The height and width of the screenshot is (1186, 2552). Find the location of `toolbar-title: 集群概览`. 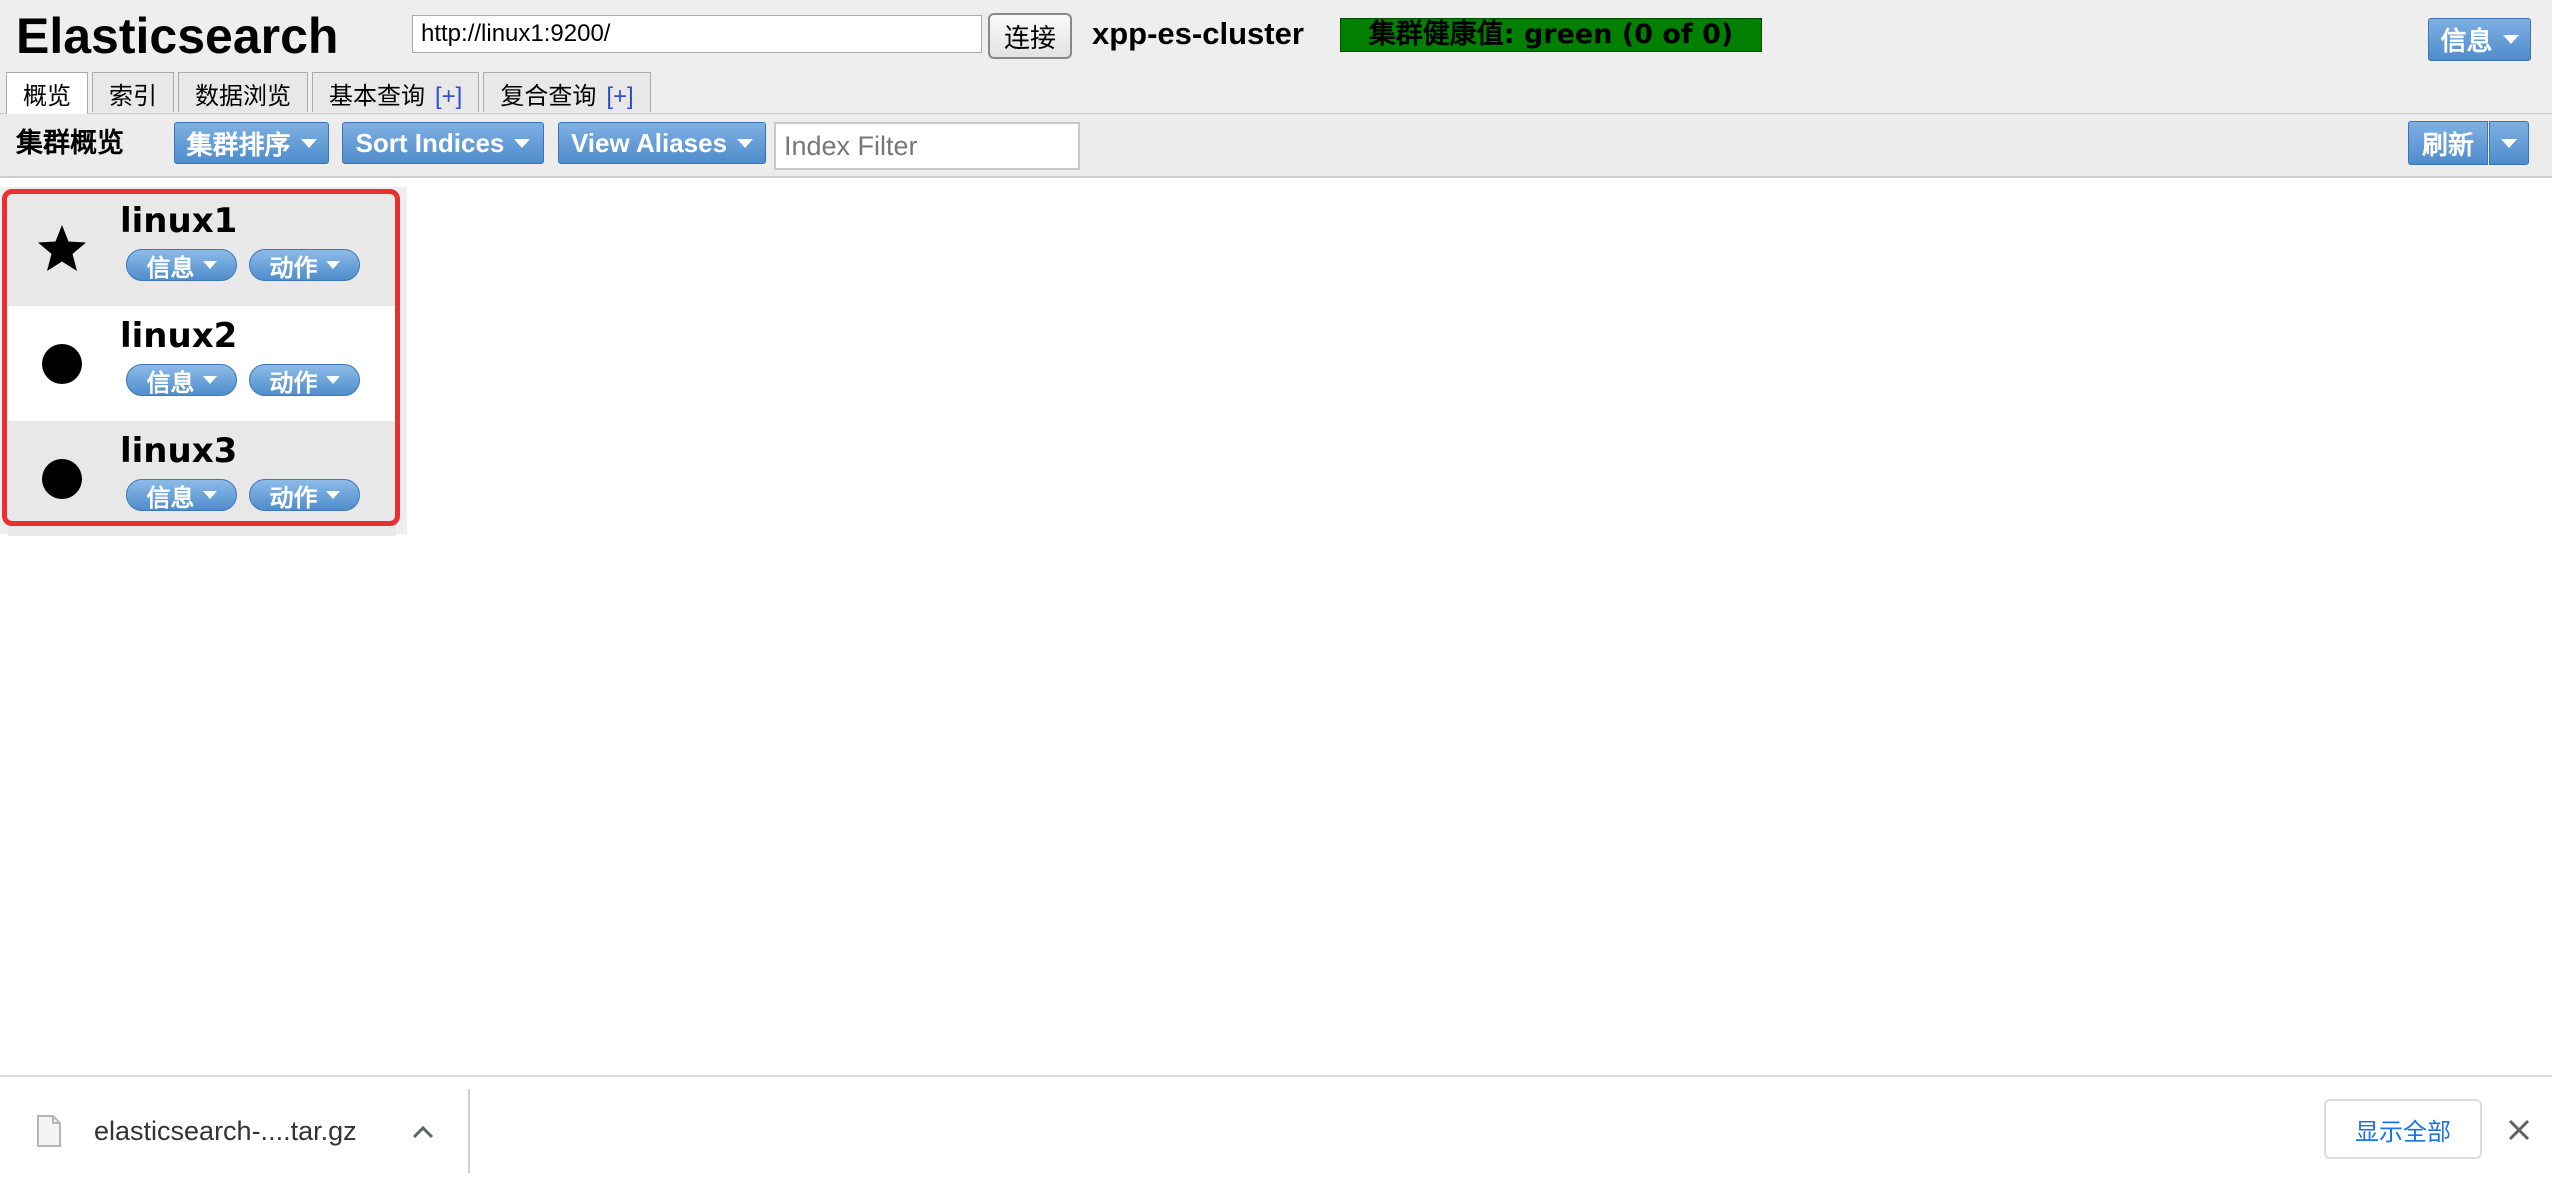

toolbar-title: 集群概览 is located at coordinates (70, 143).